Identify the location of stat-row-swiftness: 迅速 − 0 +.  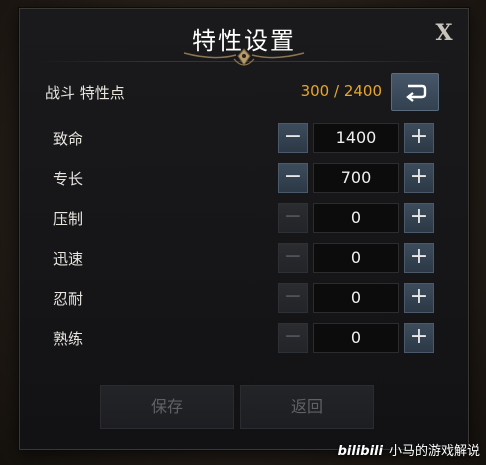
(244, 258).